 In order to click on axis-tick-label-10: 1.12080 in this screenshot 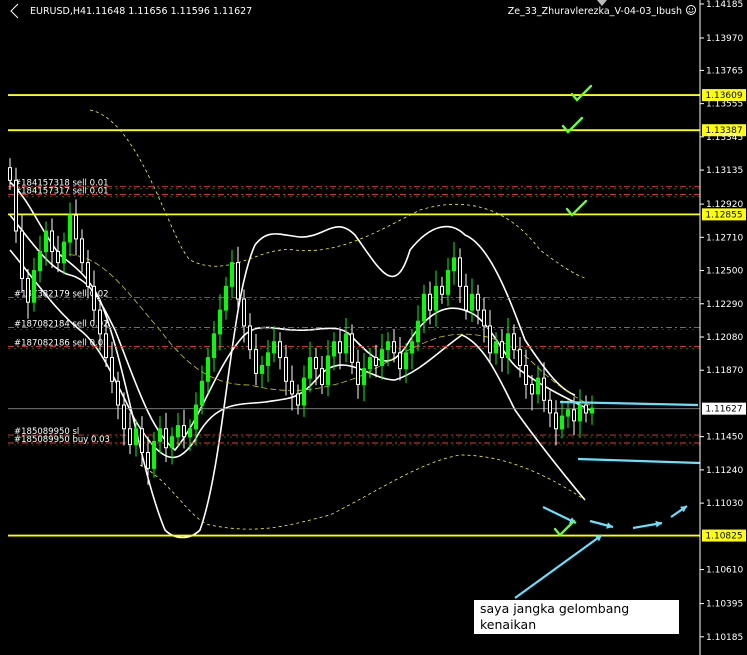, I will do `click(724, 338)`.